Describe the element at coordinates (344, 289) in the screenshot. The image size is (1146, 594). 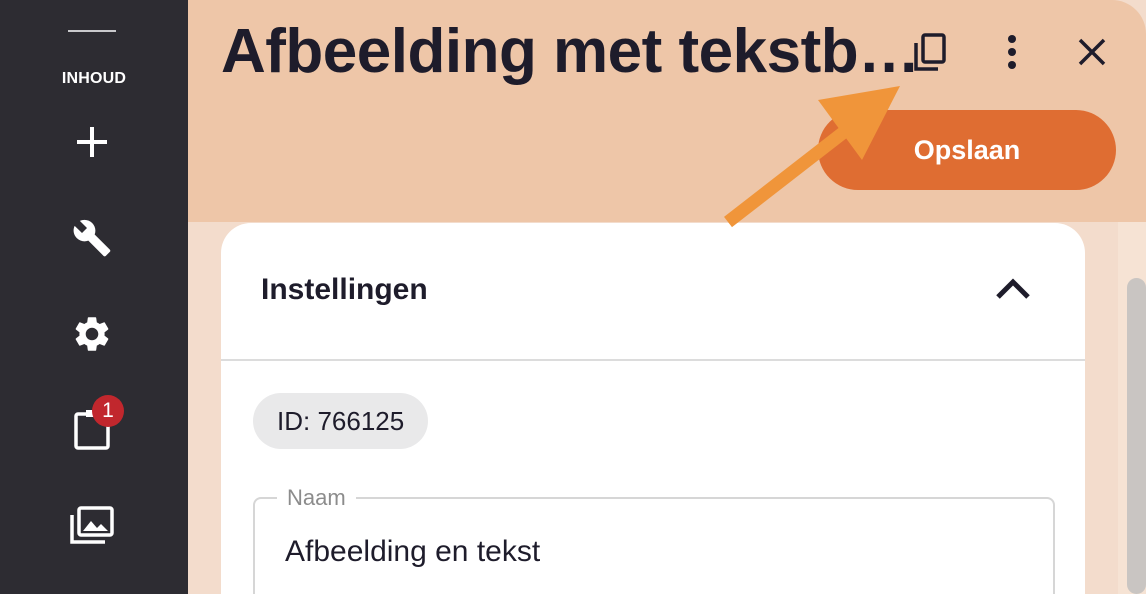
I see `section-title: Instellingen` at that location.